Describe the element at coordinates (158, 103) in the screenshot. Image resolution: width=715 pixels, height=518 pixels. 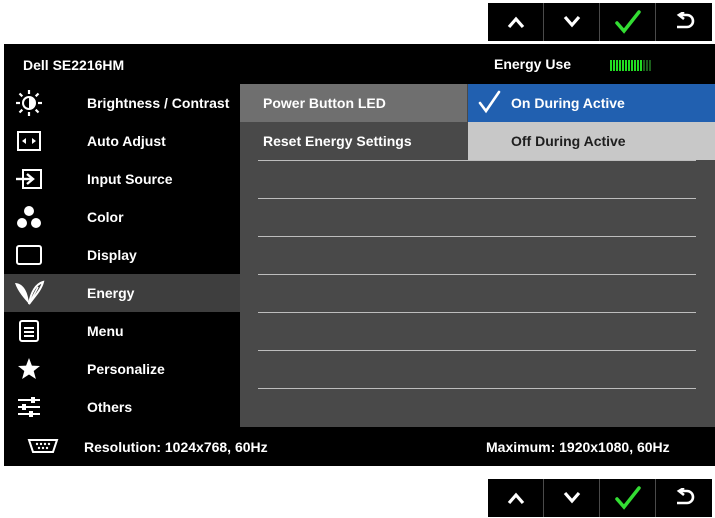
I see `menu-label: Brightness / Contrast` at that location.